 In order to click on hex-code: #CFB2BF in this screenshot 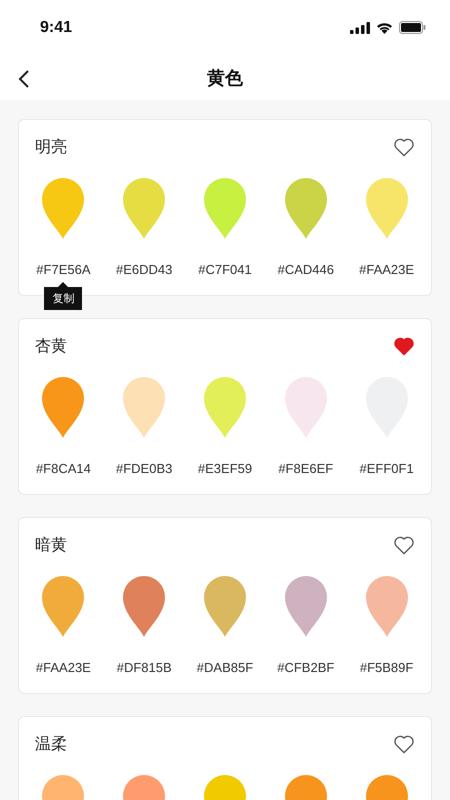, I will do `click(305, 667)`.